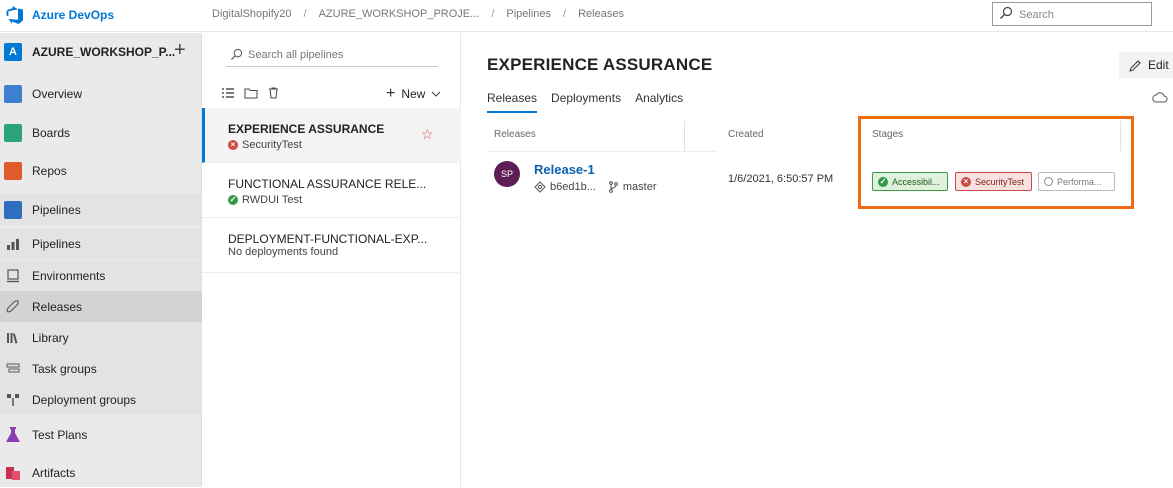  I want to click on failed-status-icon: ×, so click(233, 145).